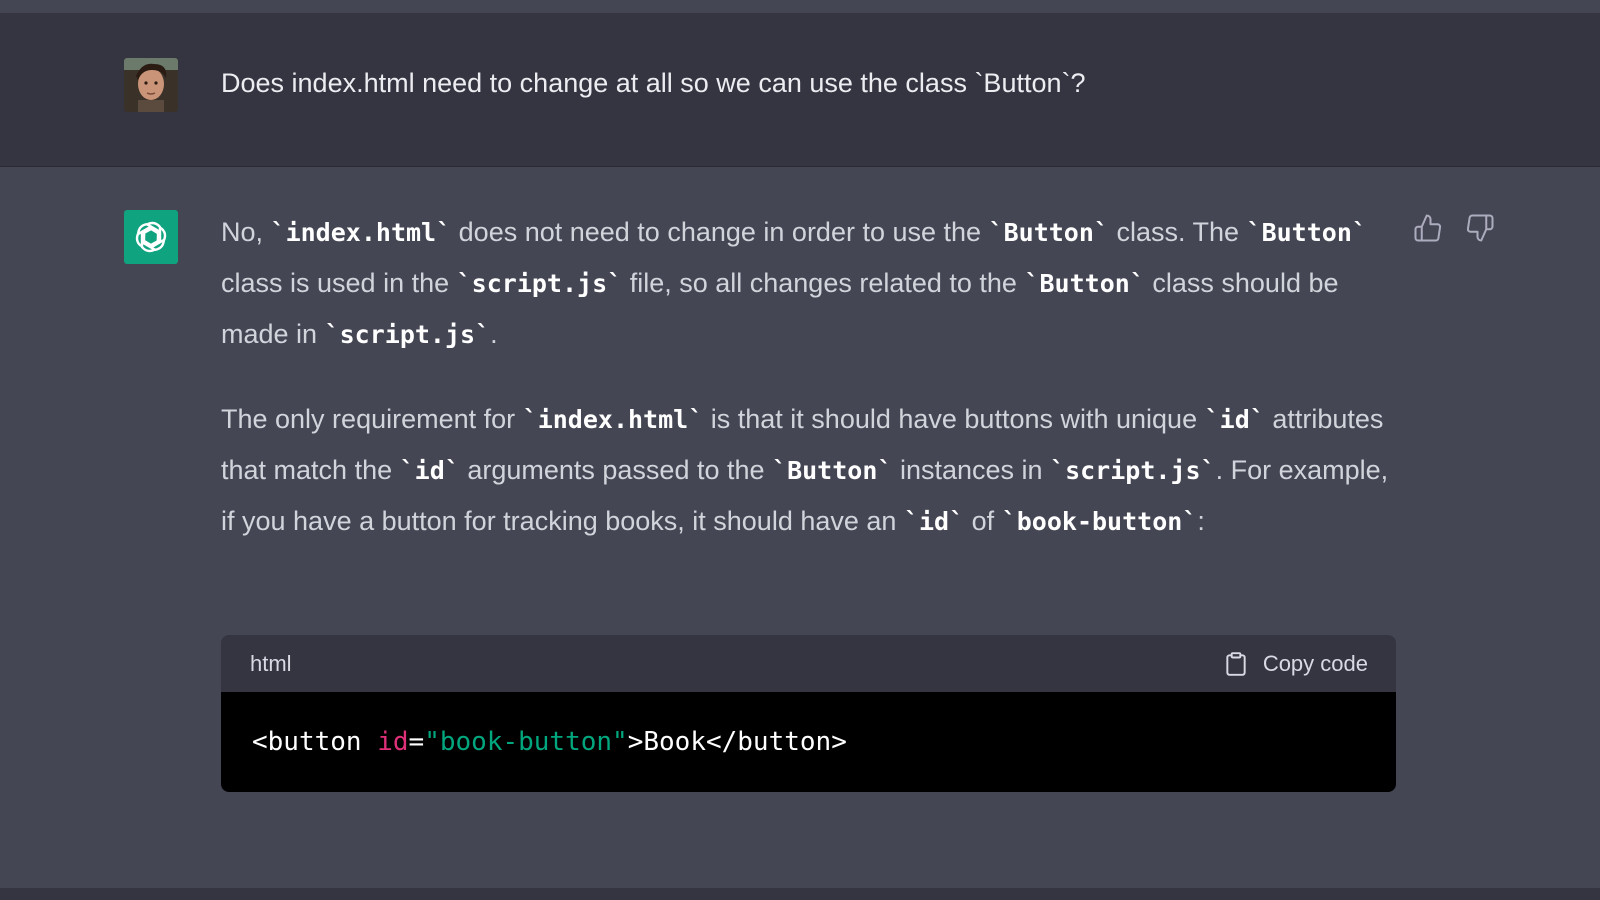 The image size is (1600, 900). I want to click on text-span: file, so all changes related to the, so click(823, 283).